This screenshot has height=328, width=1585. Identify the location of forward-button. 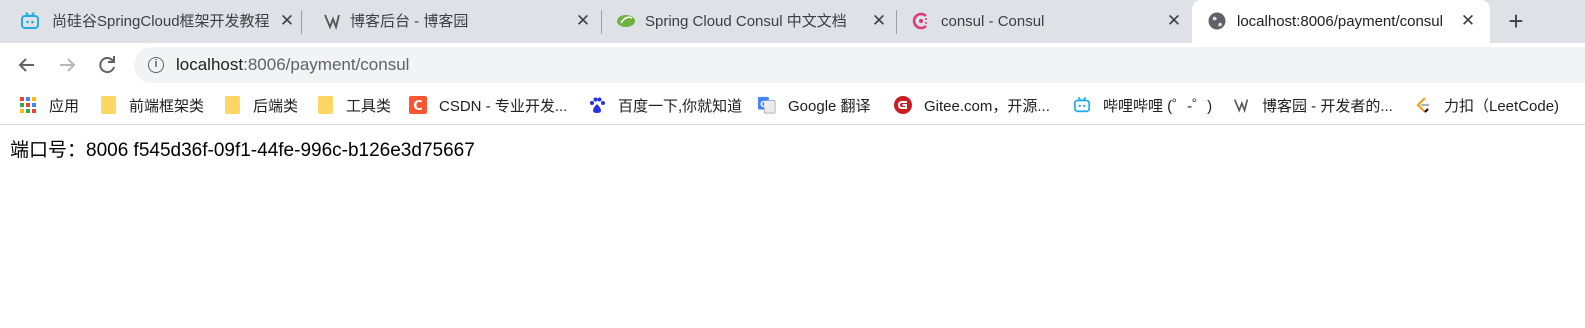
(67, 65).